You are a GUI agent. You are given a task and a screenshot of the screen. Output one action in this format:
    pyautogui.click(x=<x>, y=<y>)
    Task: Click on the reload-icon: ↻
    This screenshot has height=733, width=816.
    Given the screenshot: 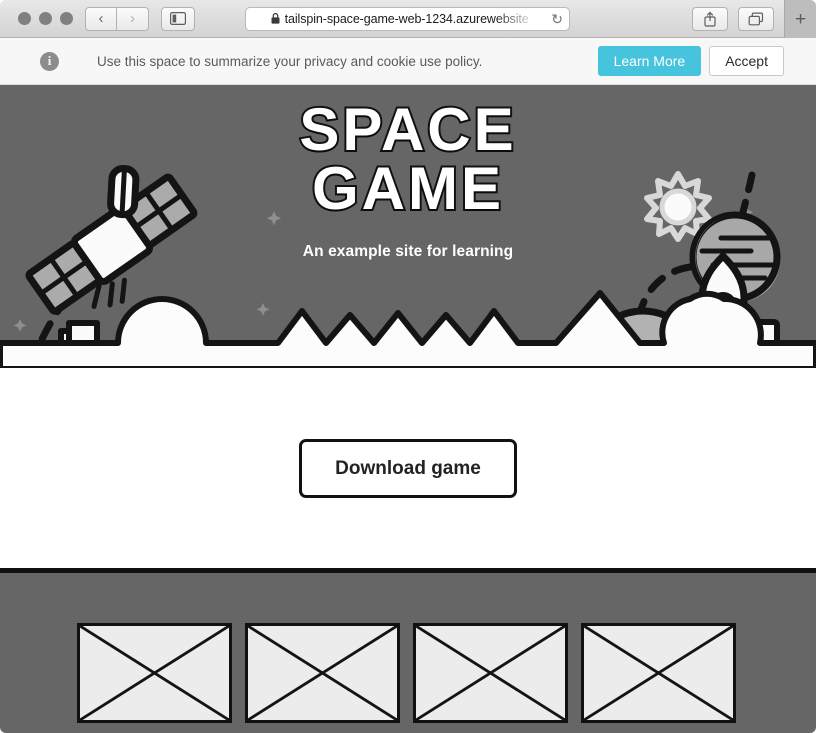 What is the action you would take?
    pyautogui.click(x=557, y=19)
    